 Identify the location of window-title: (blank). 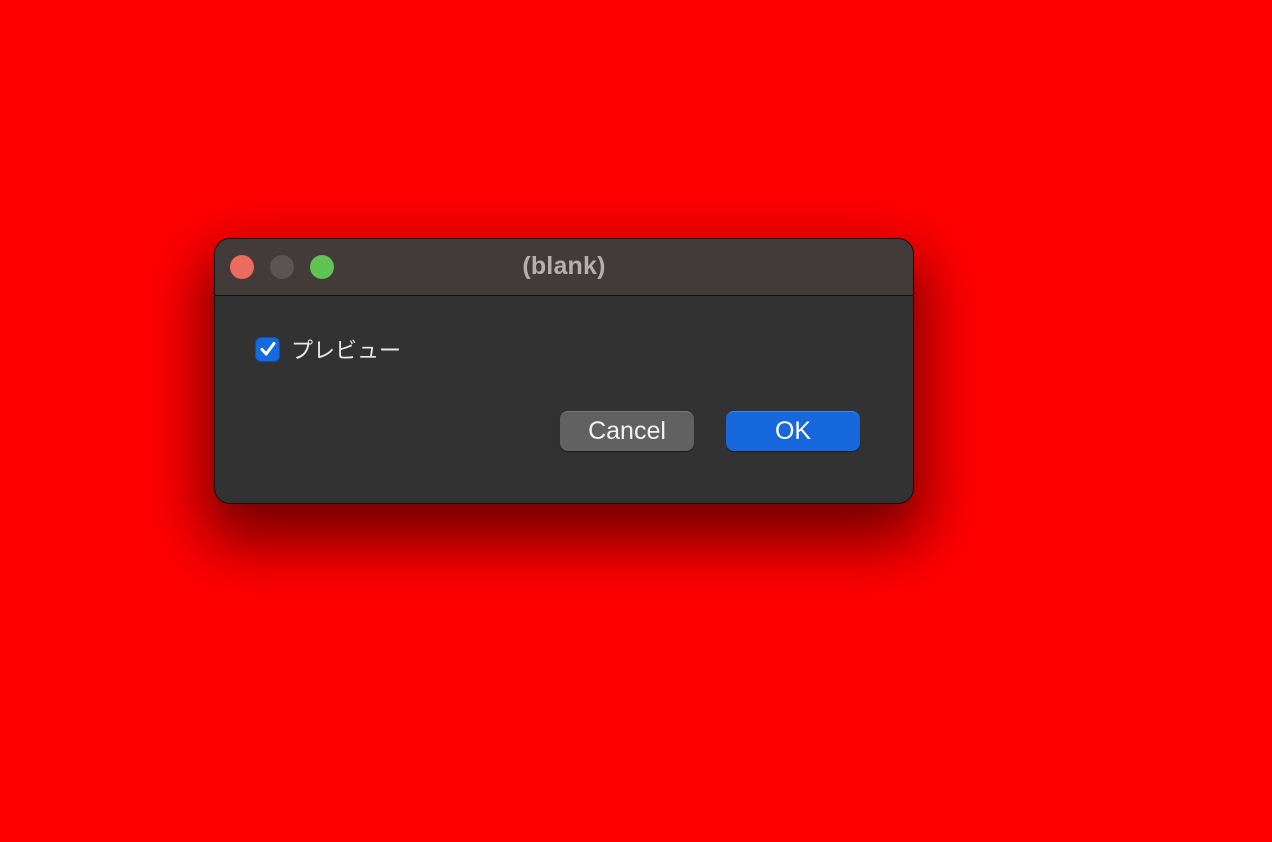
(564, 266).